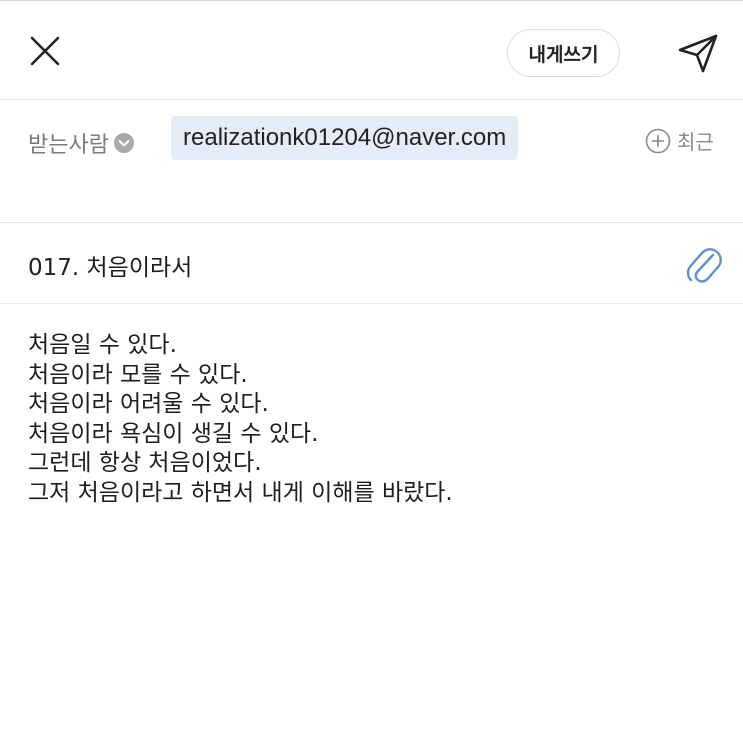  I want to click on body-line: 그런데 항상 처음이었다., so click(145, 463).